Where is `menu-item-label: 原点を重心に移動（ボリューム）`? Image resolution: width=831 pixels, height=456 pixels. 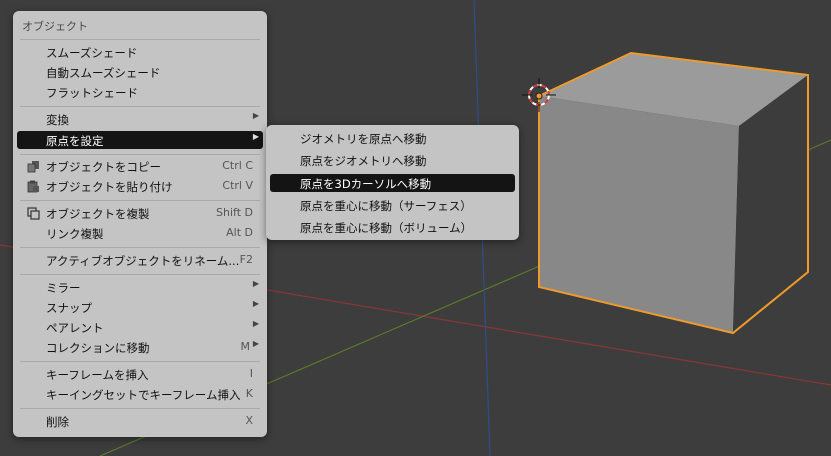 menu-item-label: 原点を重心に移動（ボリューム） is located at coordinates (386, 228).